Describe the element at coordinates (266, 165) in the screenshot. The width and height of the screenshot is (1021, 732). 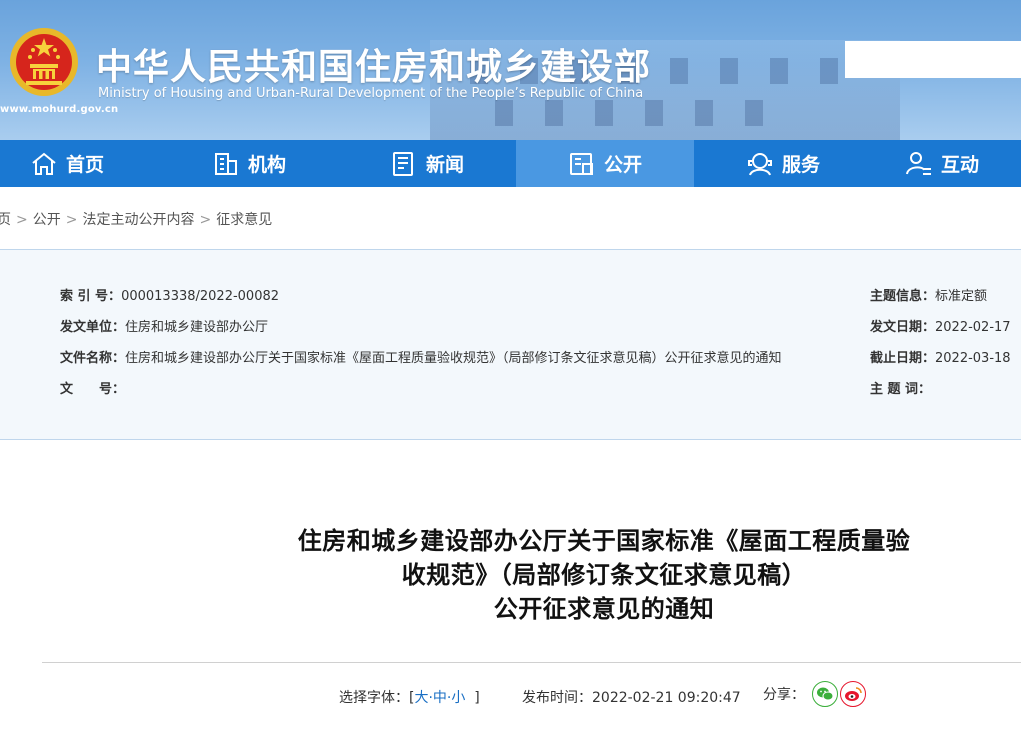
I see `nav-item-label: 机构` at that location.